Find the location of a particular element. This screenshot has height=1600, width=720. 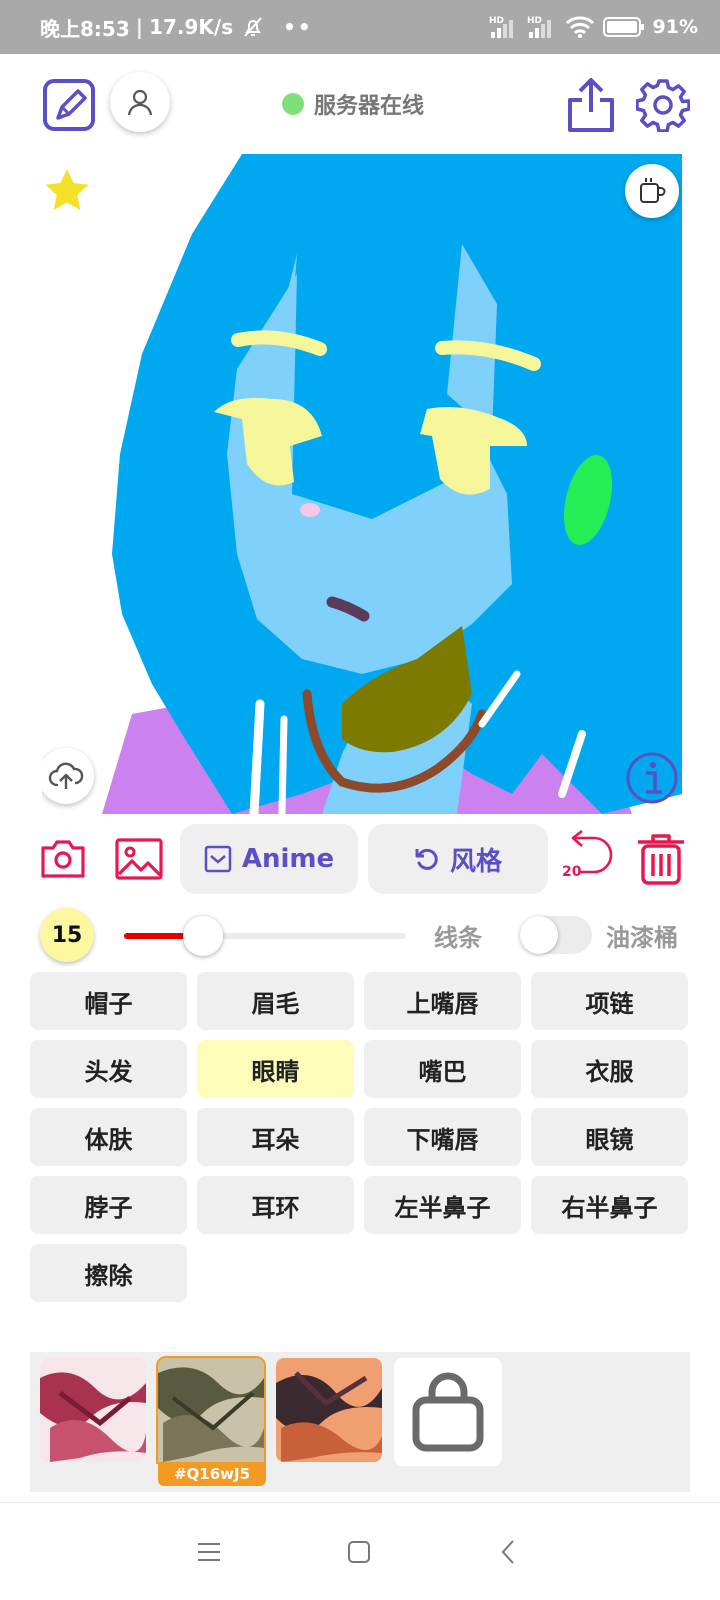

cell-signal-icon-2: HD is located at coordinates (539, 27).